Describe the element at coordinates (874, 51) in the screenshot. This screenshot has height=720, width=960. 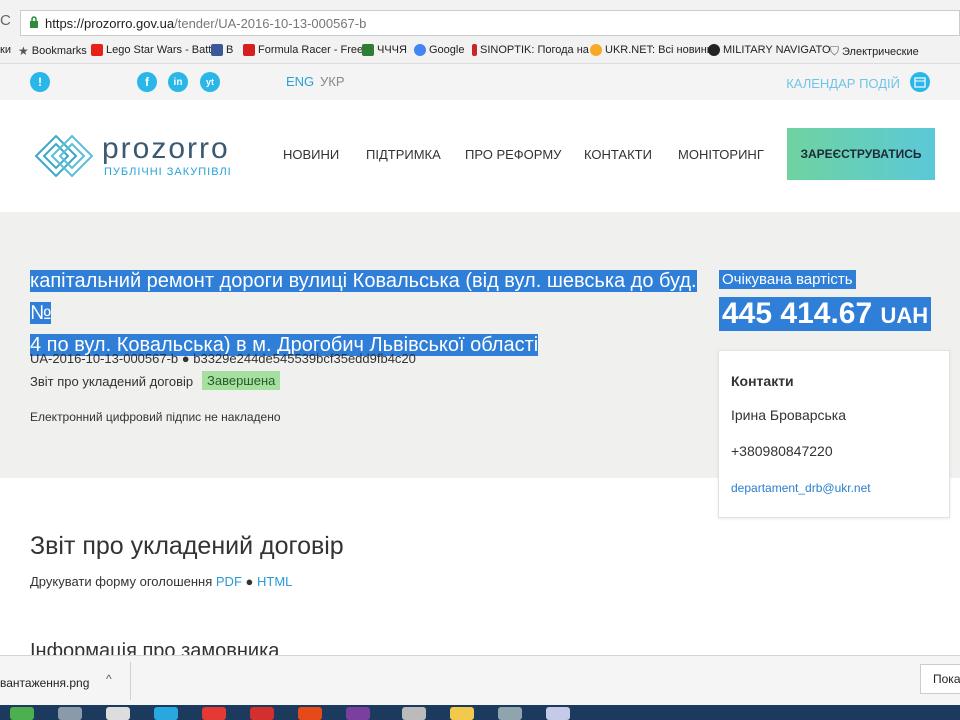
I see `bookmark-item: ⛉ Электрические` at that location.